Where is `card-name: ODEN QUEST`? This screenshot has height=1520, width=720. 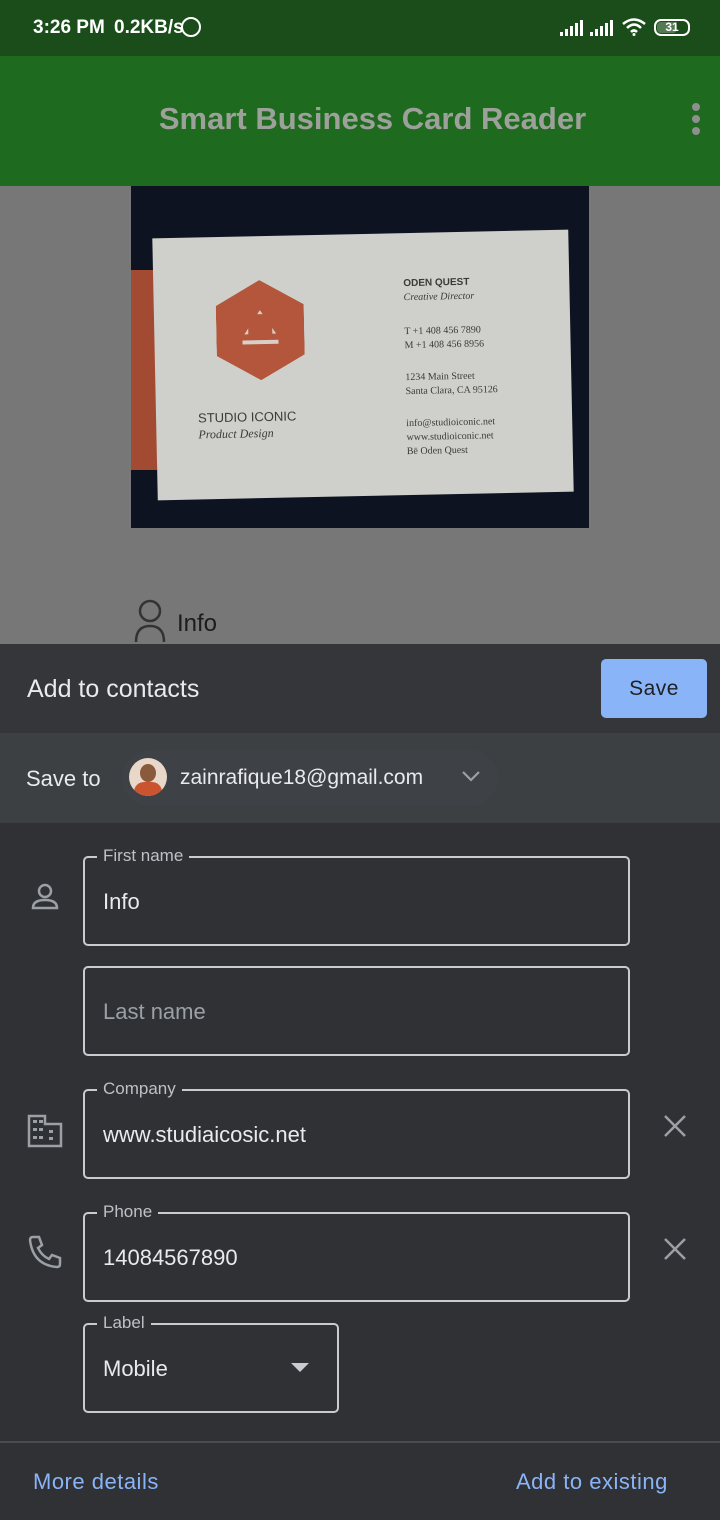 card-name: ODEN QUEST is located at coordinates (436, 283).